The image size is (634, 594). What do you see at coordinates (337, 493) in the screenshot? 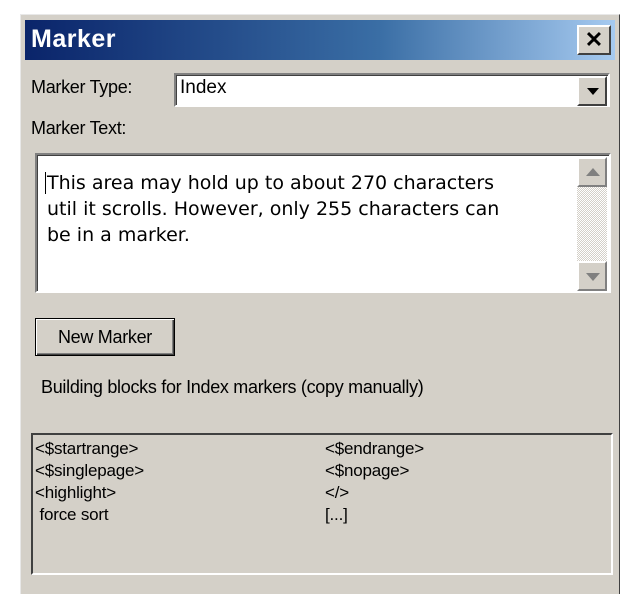
I see `list-item: </>` at bounding box center [337, 493].